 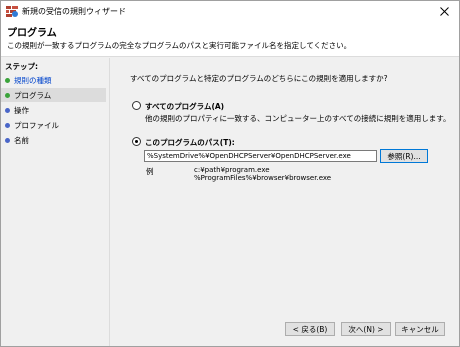 I want to click on all-programs-radio, so click(x=136, y=105).